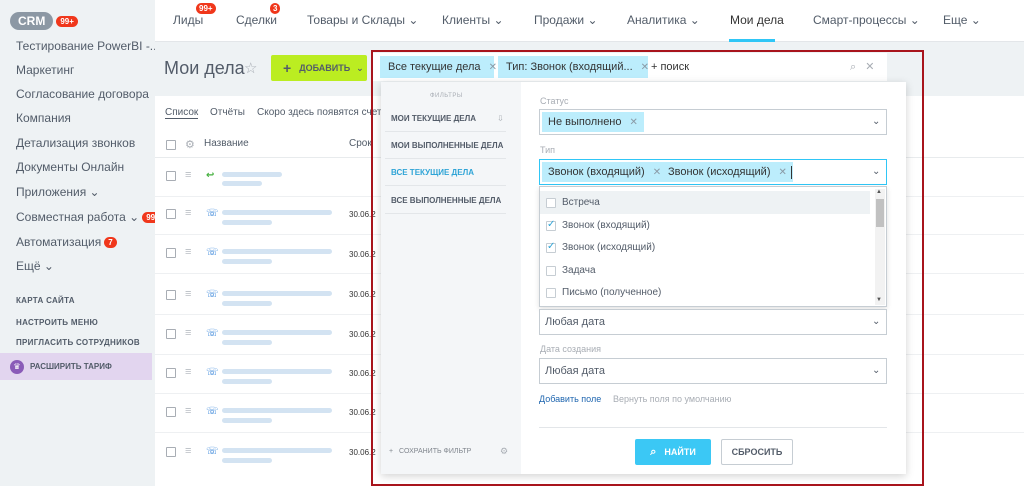 Image resolution: width=1024 pixels, height=486 pixels. I want to click on add-button-label: ДОБАВИТЬ, so click(325, 68).